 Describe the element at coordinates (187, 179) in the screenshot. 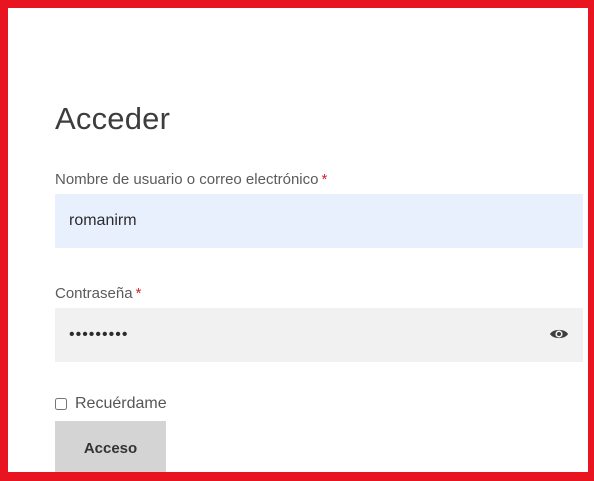

I see `username-label-text: Nombre de usuario o correo electrónico` at that location.